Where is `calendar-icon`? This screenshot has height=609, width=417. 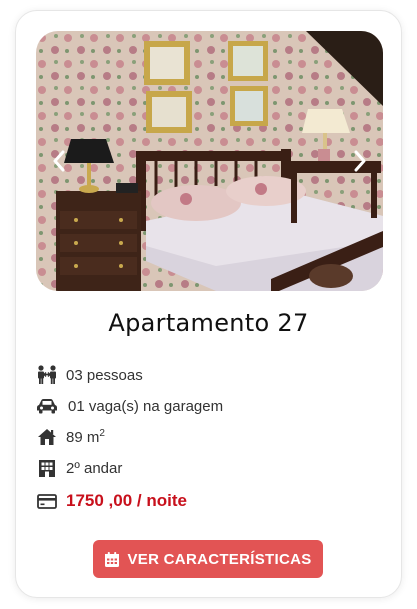 calendar-icon is located at coordinates (112, 559).